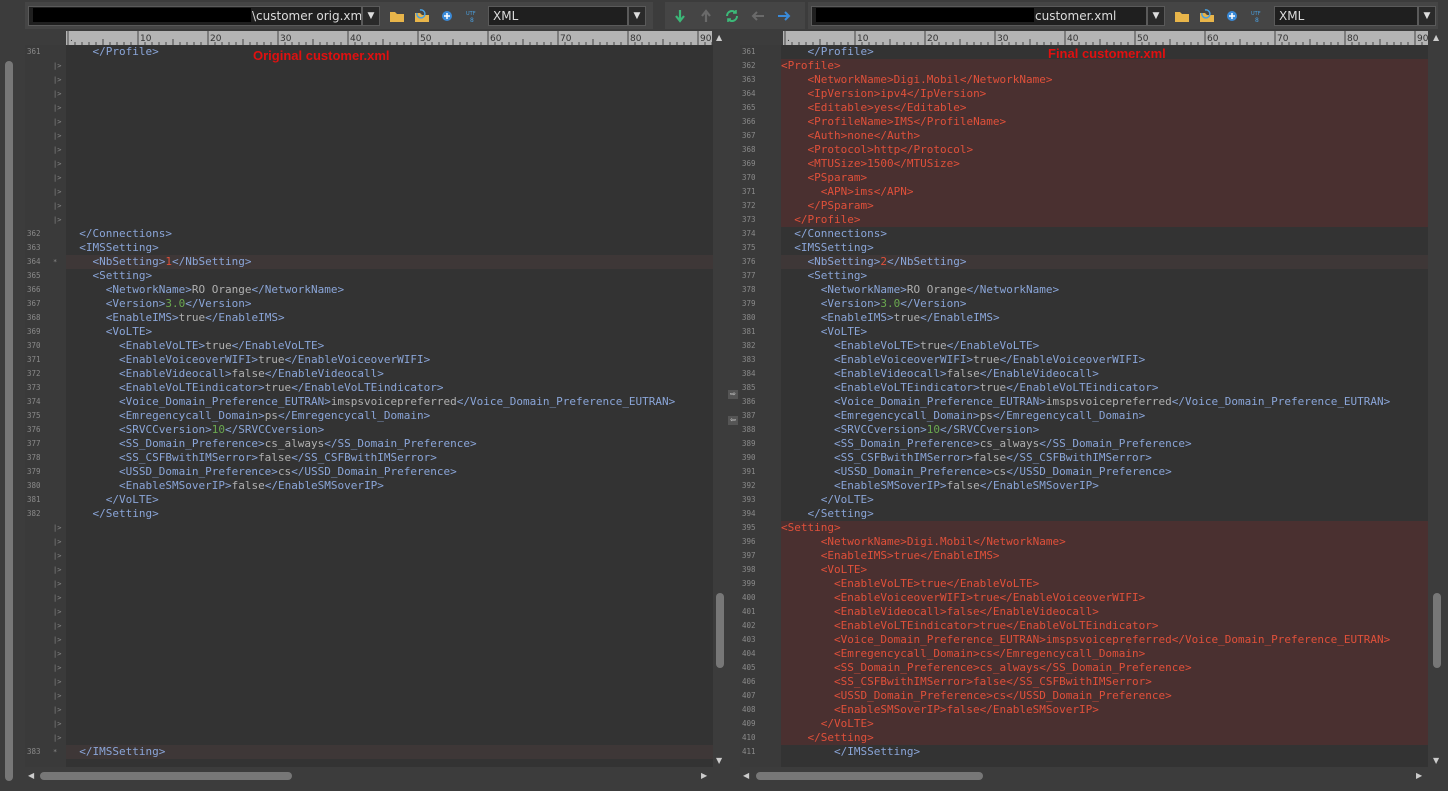 The width and height of the screenshot is (1448, 791). What do you see at coordinates (1104, 234) in the screenshot?
I see `code-line: </Connections>` at bounding box center [1104, 234].